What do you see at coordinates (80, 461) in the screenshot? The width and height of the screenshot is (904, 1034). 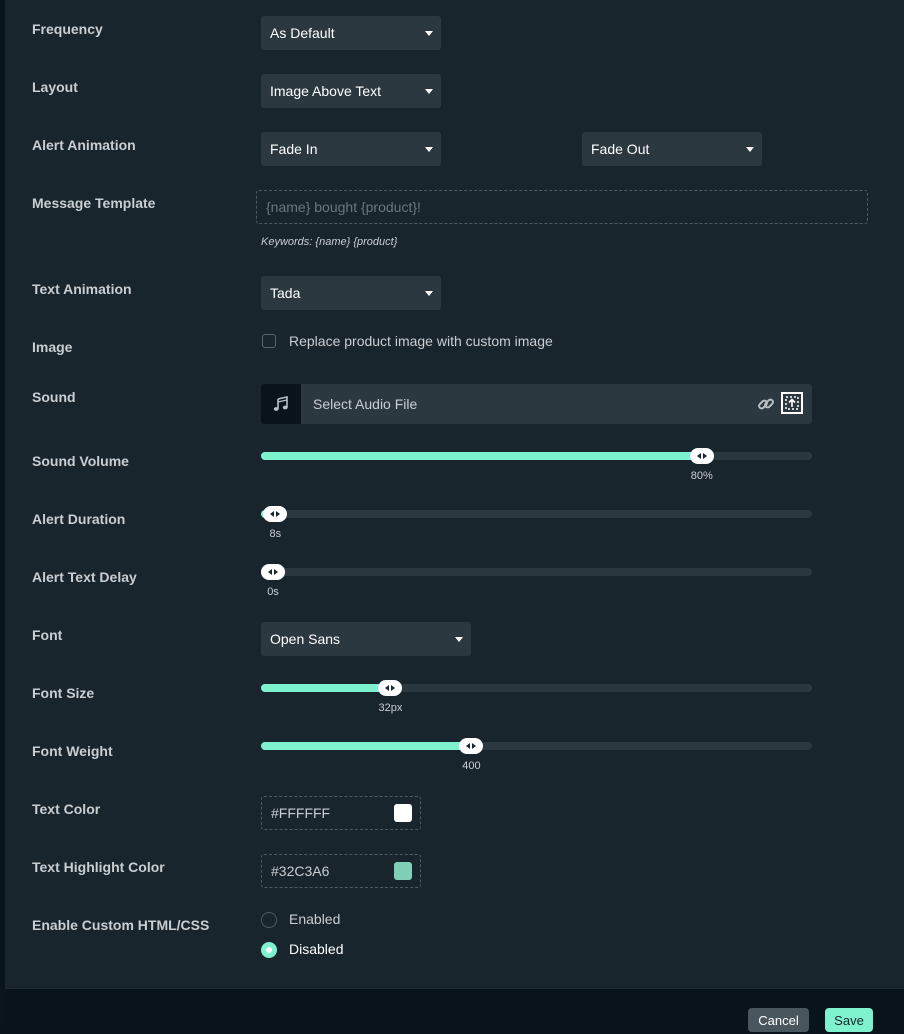 I see `label-sound-volume: Sound Volume` at bounding box center [80, 461].